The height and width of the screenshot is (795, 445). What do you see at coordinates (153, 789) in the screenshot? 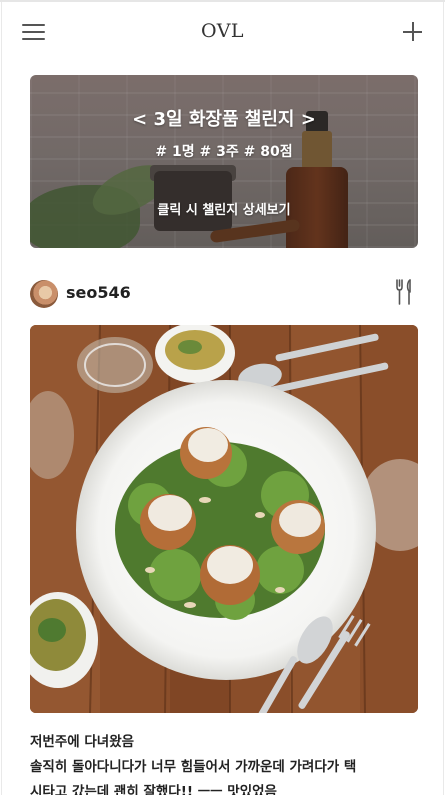
I see `caption-line: 시타고 갔는데 괜히 잘했다!! ㅡㅡ 맛있었음` at bounding box center [153, 789].